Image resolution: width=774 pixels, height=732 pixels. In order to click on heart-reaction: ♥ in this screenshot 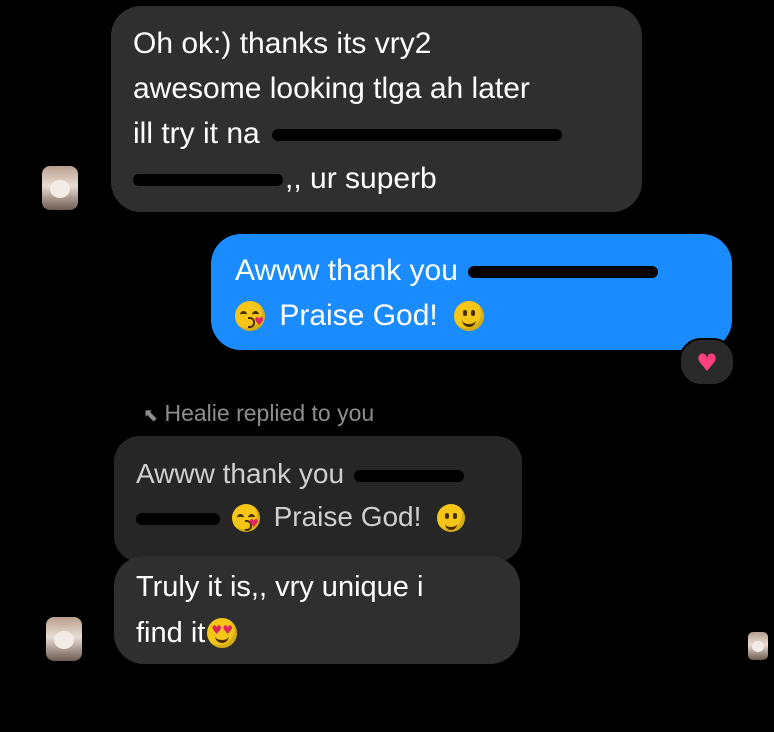, I will do `click(707, 362)`.